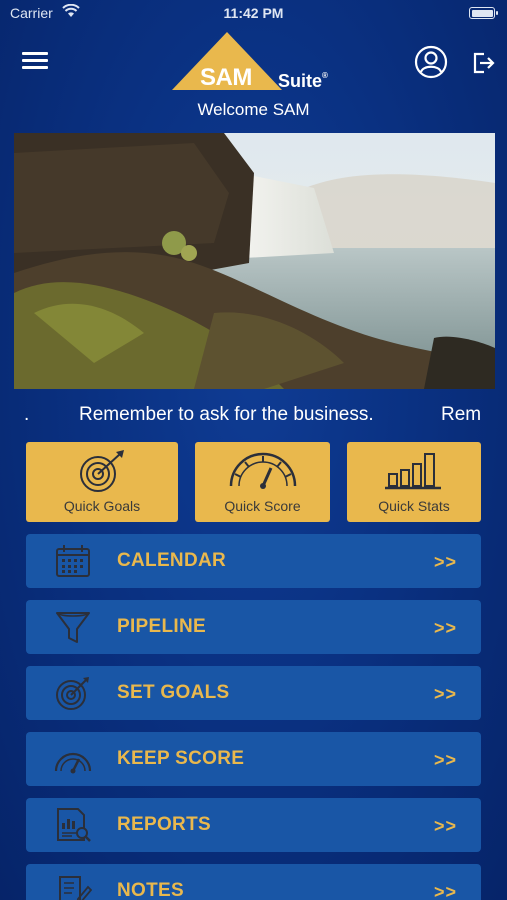  What do you see at coordinates (253, 882) in the screenshot?
I see `nav-notes: NOTES >>` at bounding box center [253, 882].